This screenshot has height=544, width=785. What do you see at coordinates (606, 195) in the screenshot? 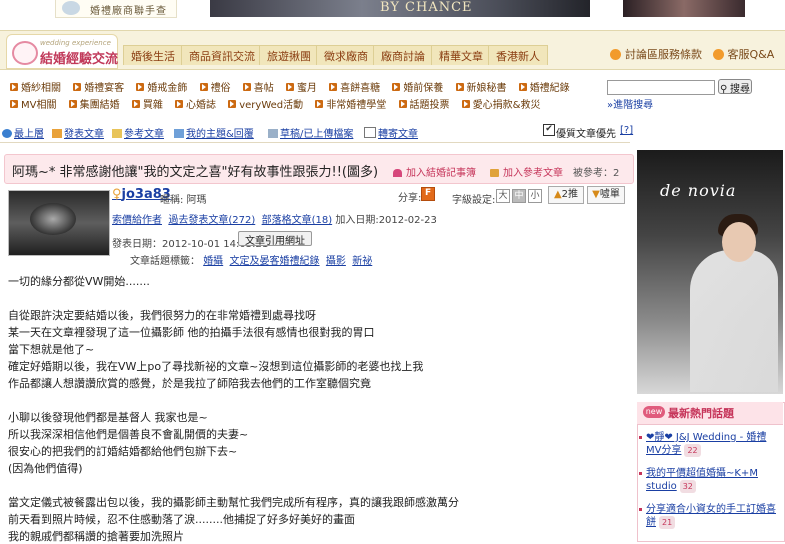
I see `boo-button: ▼噓單` at bounding box center [606, 195].